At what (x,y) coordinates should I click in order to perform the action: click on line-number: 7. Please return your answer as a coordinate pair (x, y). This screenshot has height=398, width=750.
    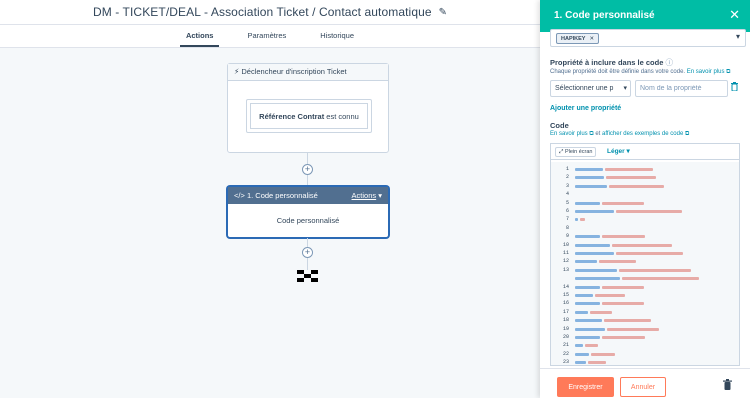
    Looking at the image, I should click on (567, 219).